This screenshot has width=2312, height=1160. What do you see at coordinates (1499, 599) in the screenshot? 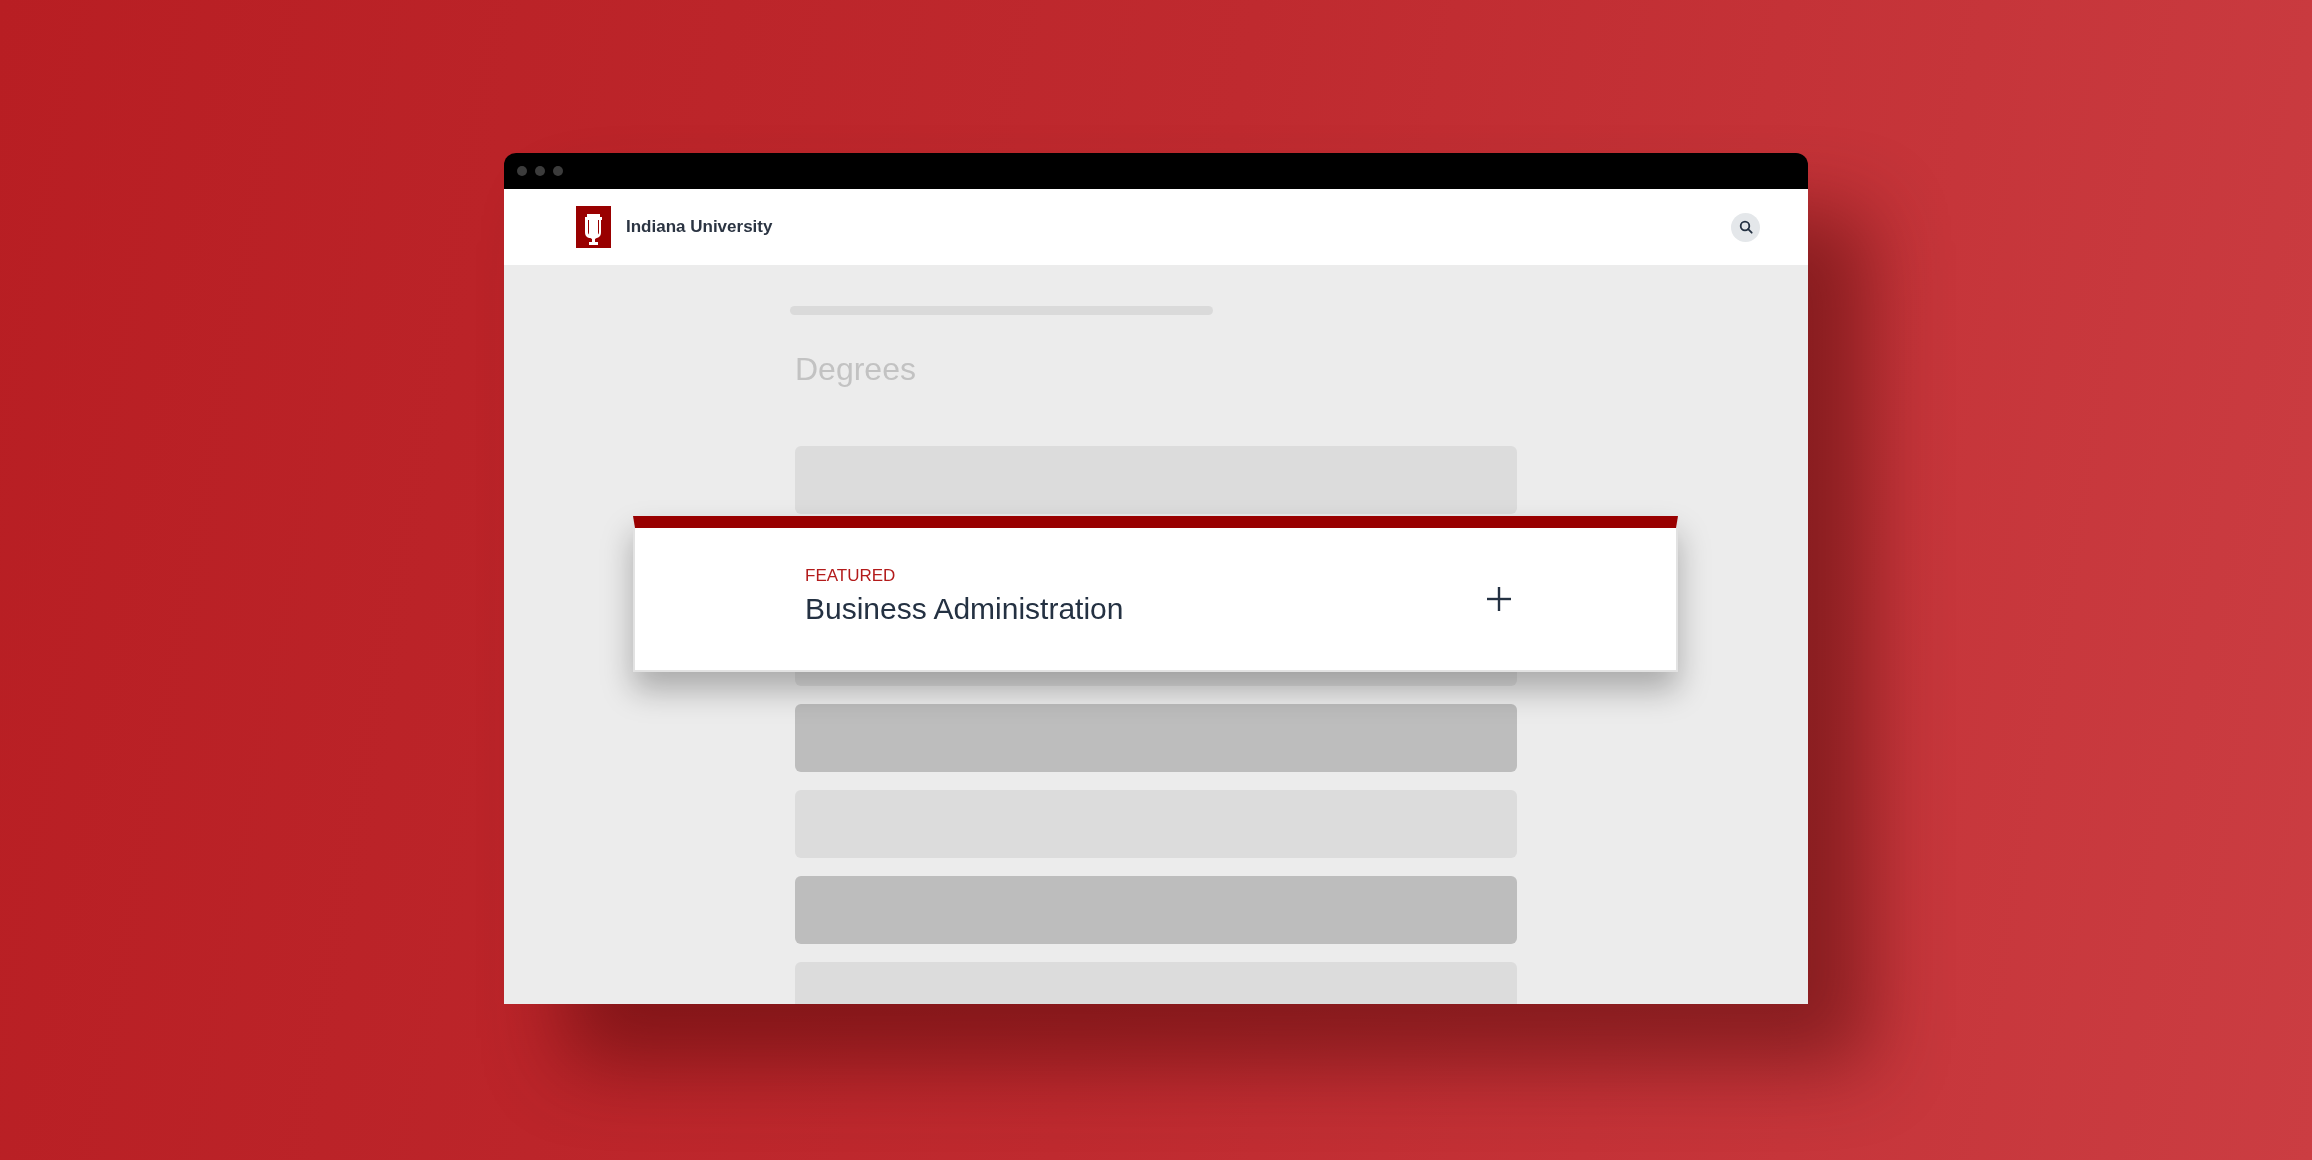
I see `plus-icon` at bounding box center [1499, 599].